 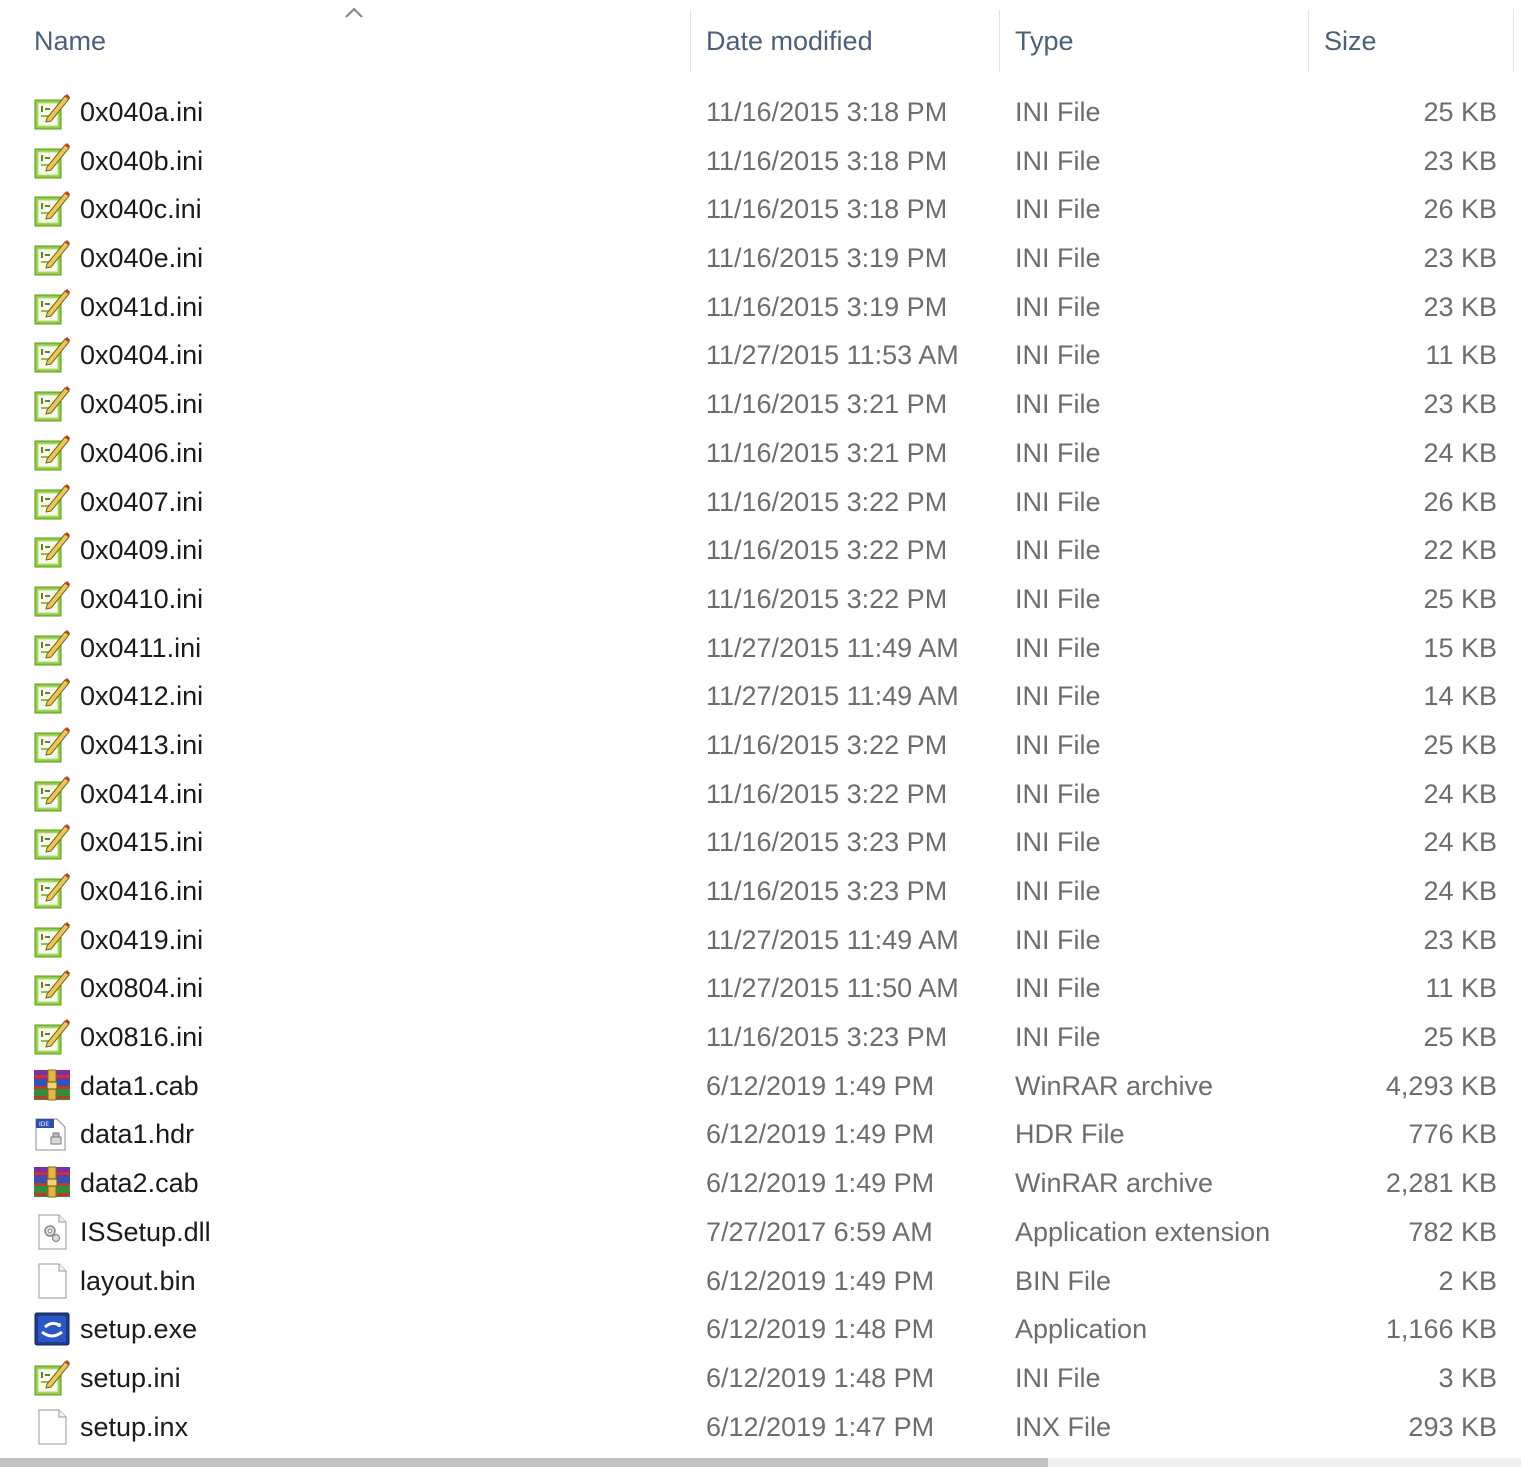 I want to click on file-name: 0x0414.ini, so click(x=142, y=793).